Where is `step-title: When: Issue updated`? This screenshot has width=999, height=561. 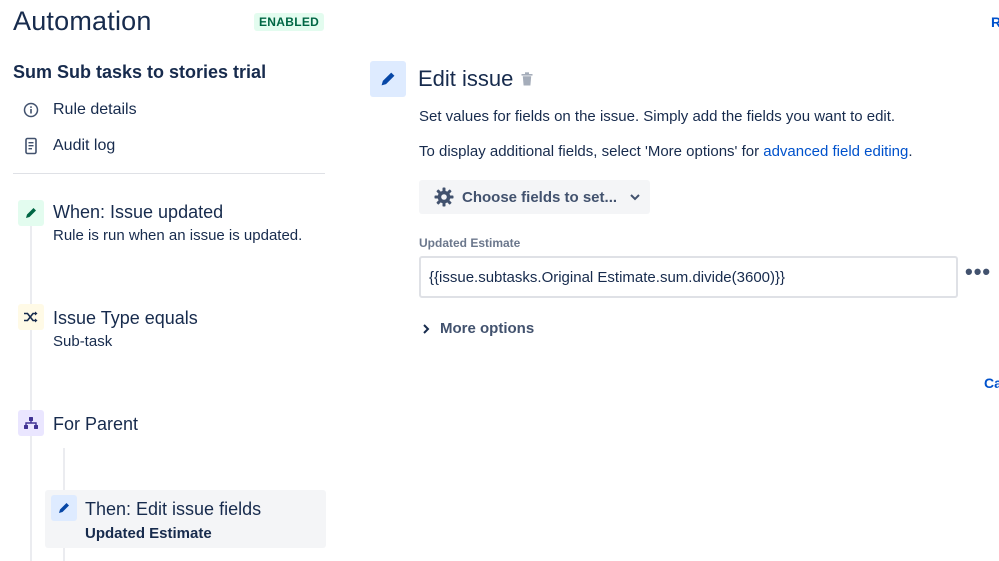
step-title: When: Issue updated is located at coordinates (138, 212).